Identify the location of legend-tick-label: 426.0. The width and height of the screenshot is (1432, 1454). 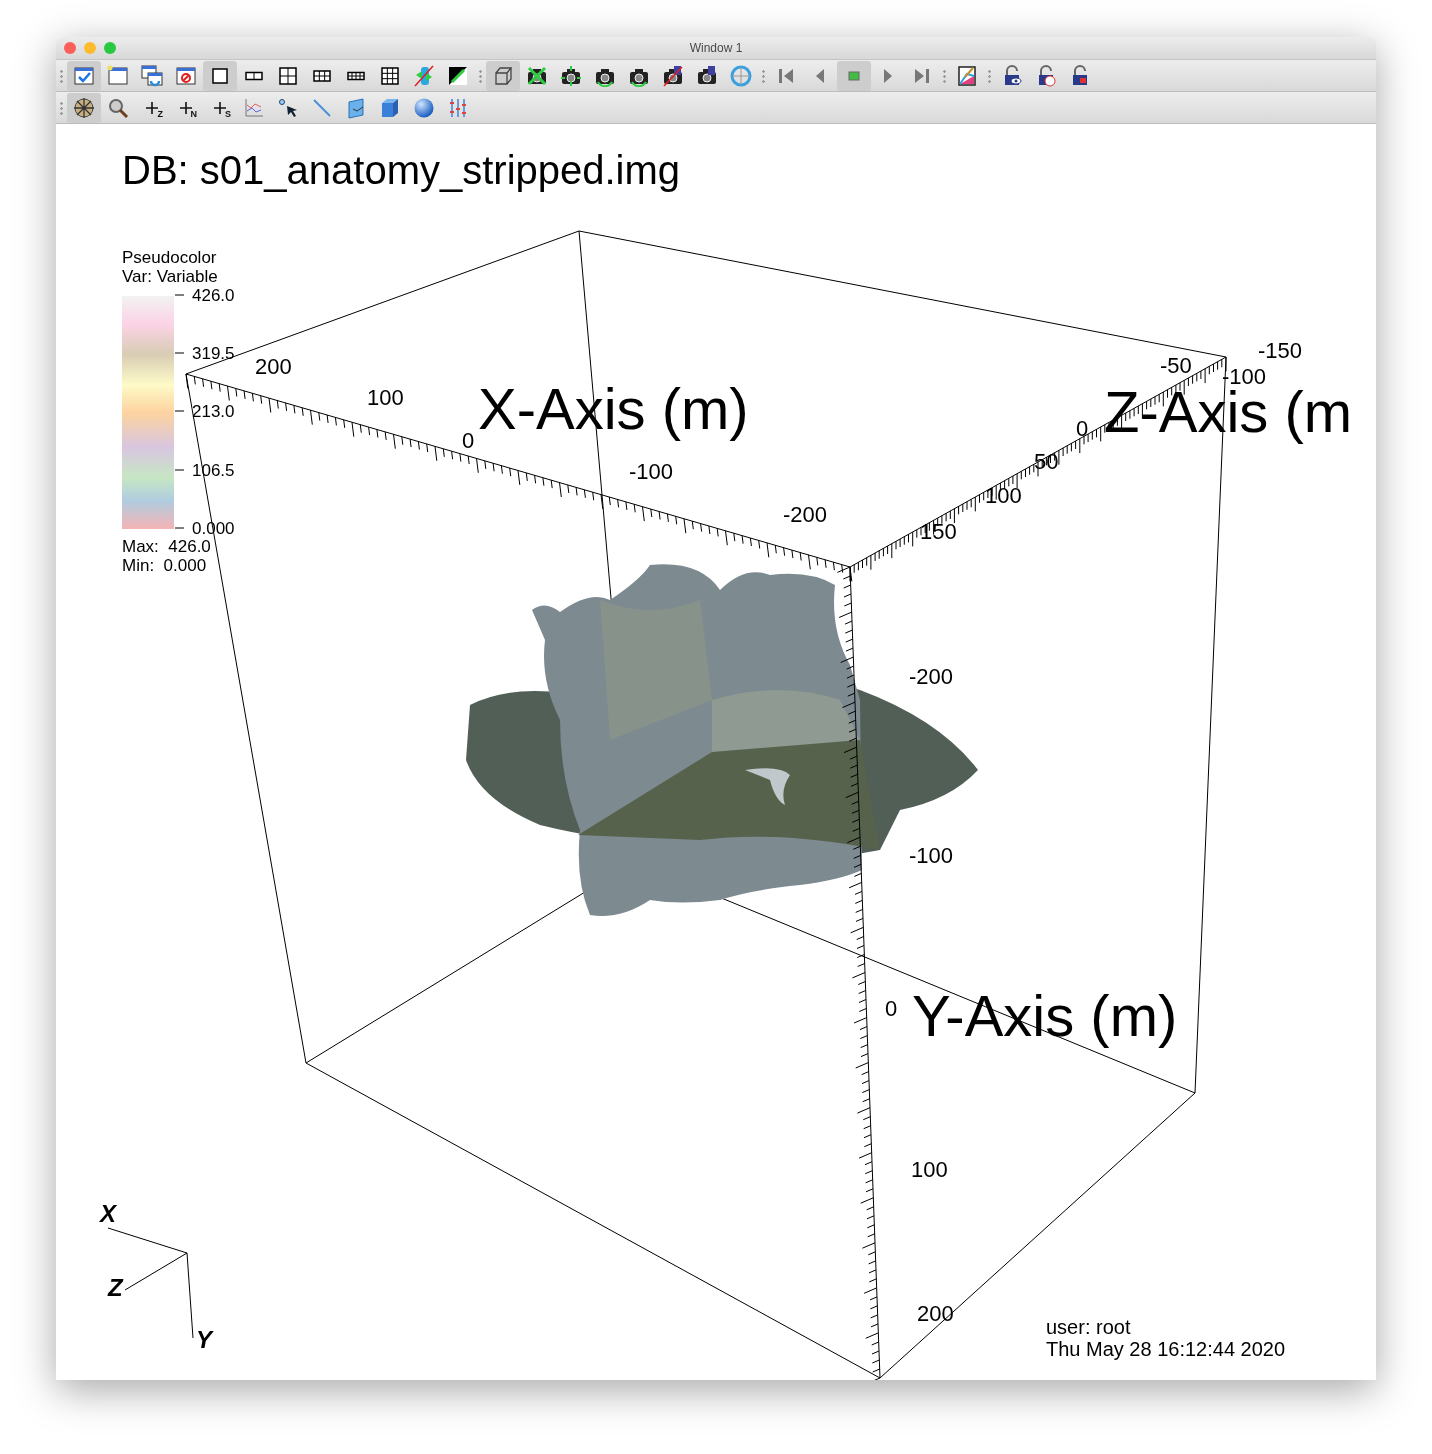
(213, 295).